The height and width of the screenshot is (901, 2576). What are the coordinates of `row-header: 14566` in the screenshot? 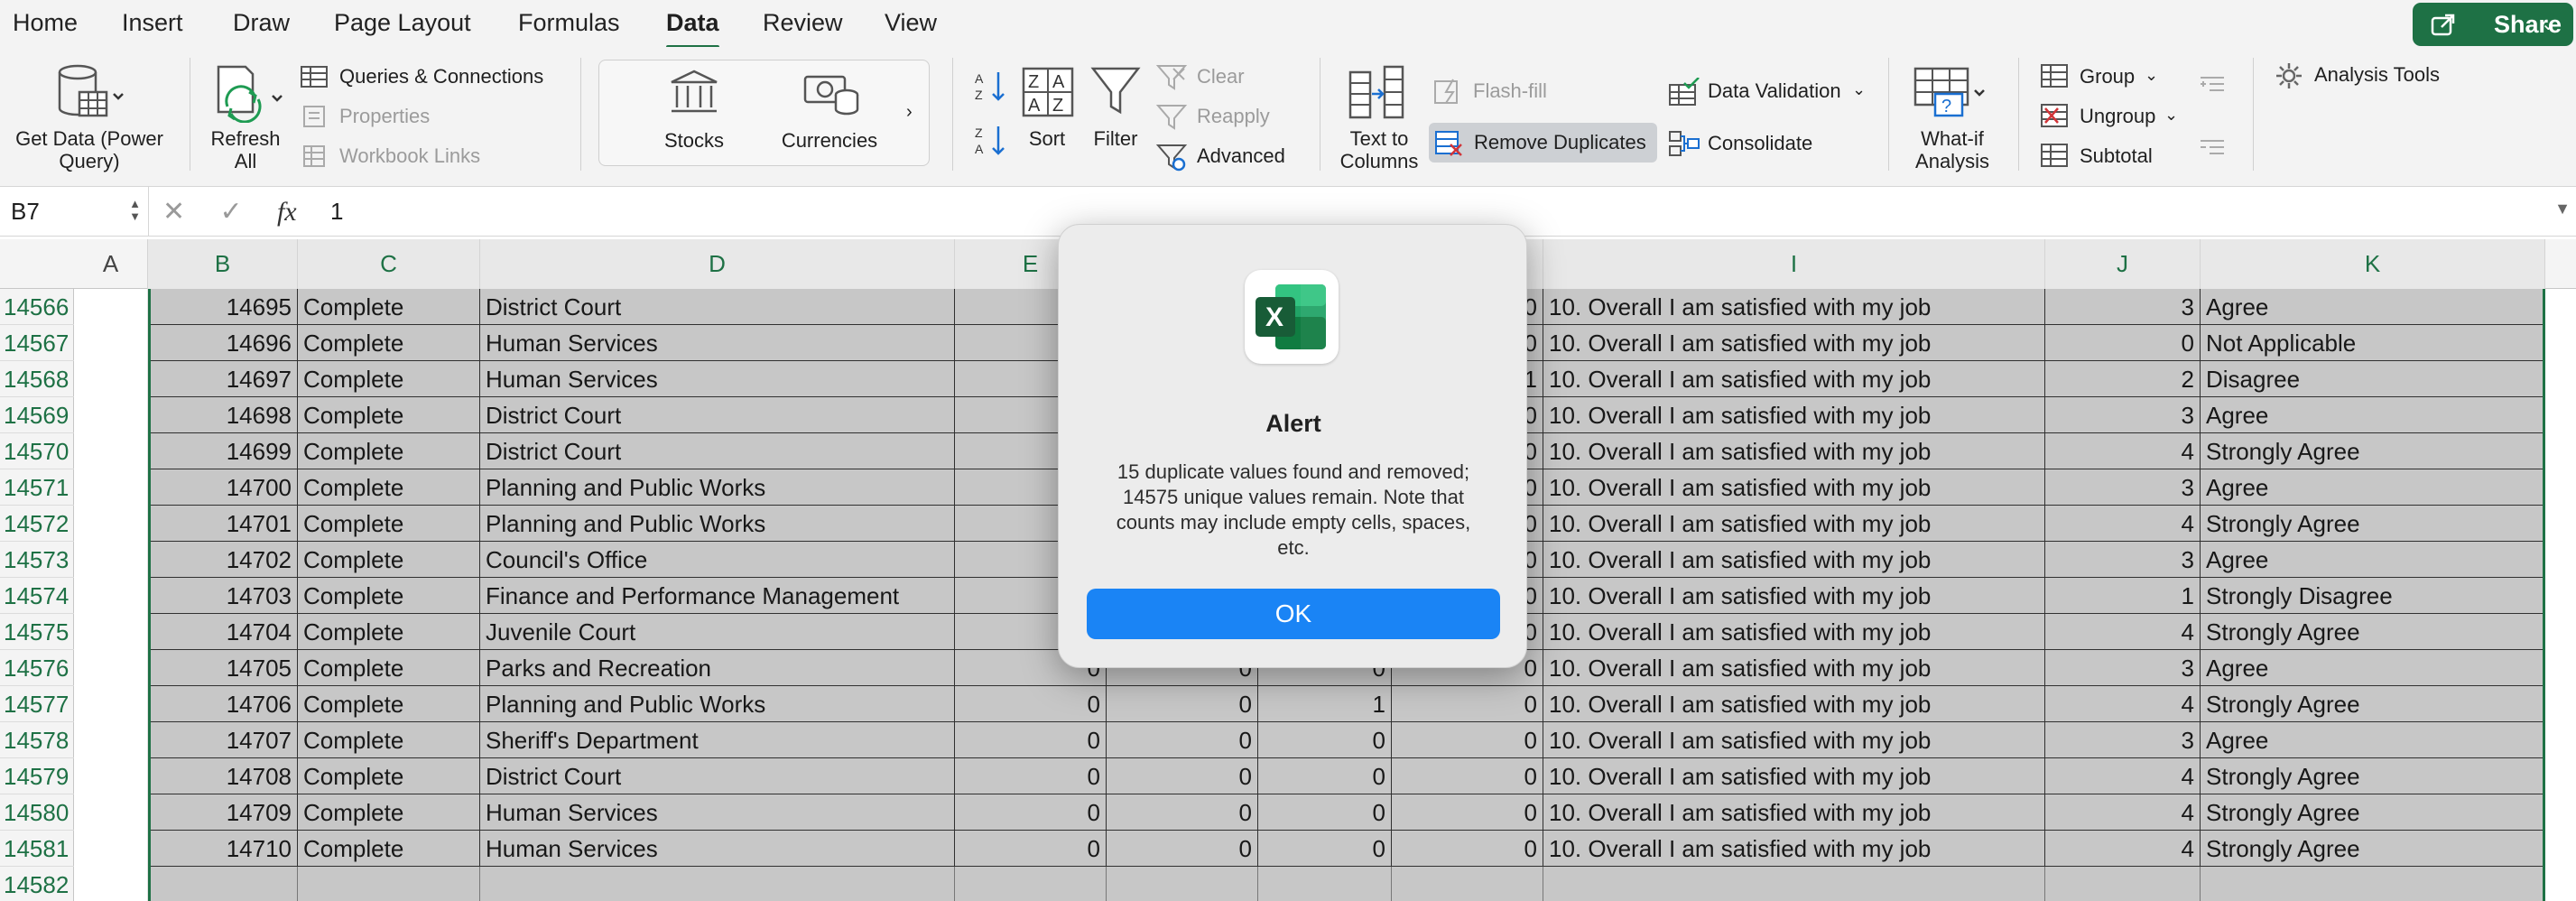 It's located at (37, 307).